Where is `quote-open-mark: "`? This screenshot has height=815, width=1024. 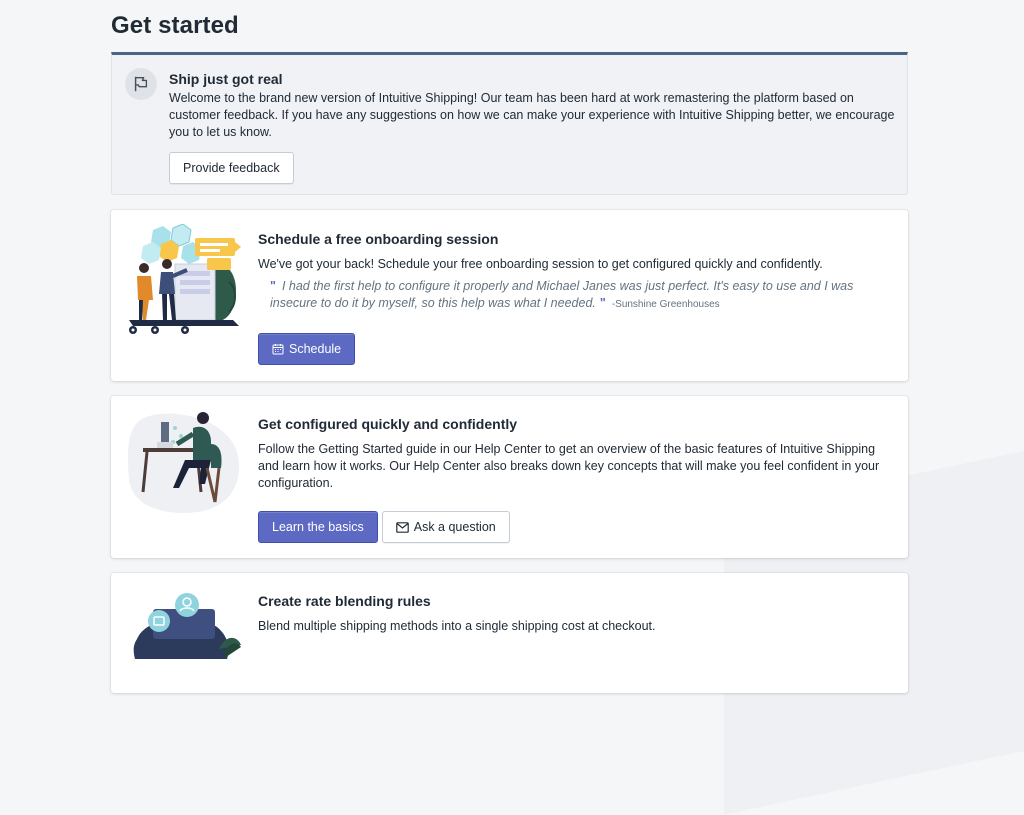 quote-open-mark: " is located at coordinates (273, 286).